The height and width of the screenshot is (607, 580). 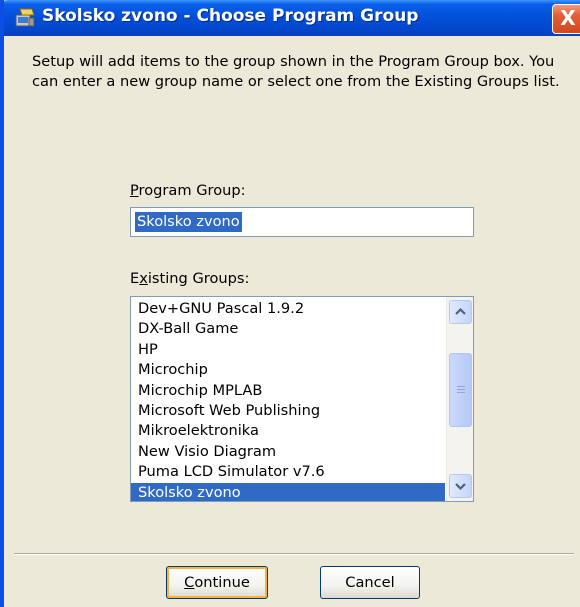 What do you see at coordinates (288, 391) in the screenshot?
I see `list-item: Microchip MPLAB` at bounding box center [288, 391].